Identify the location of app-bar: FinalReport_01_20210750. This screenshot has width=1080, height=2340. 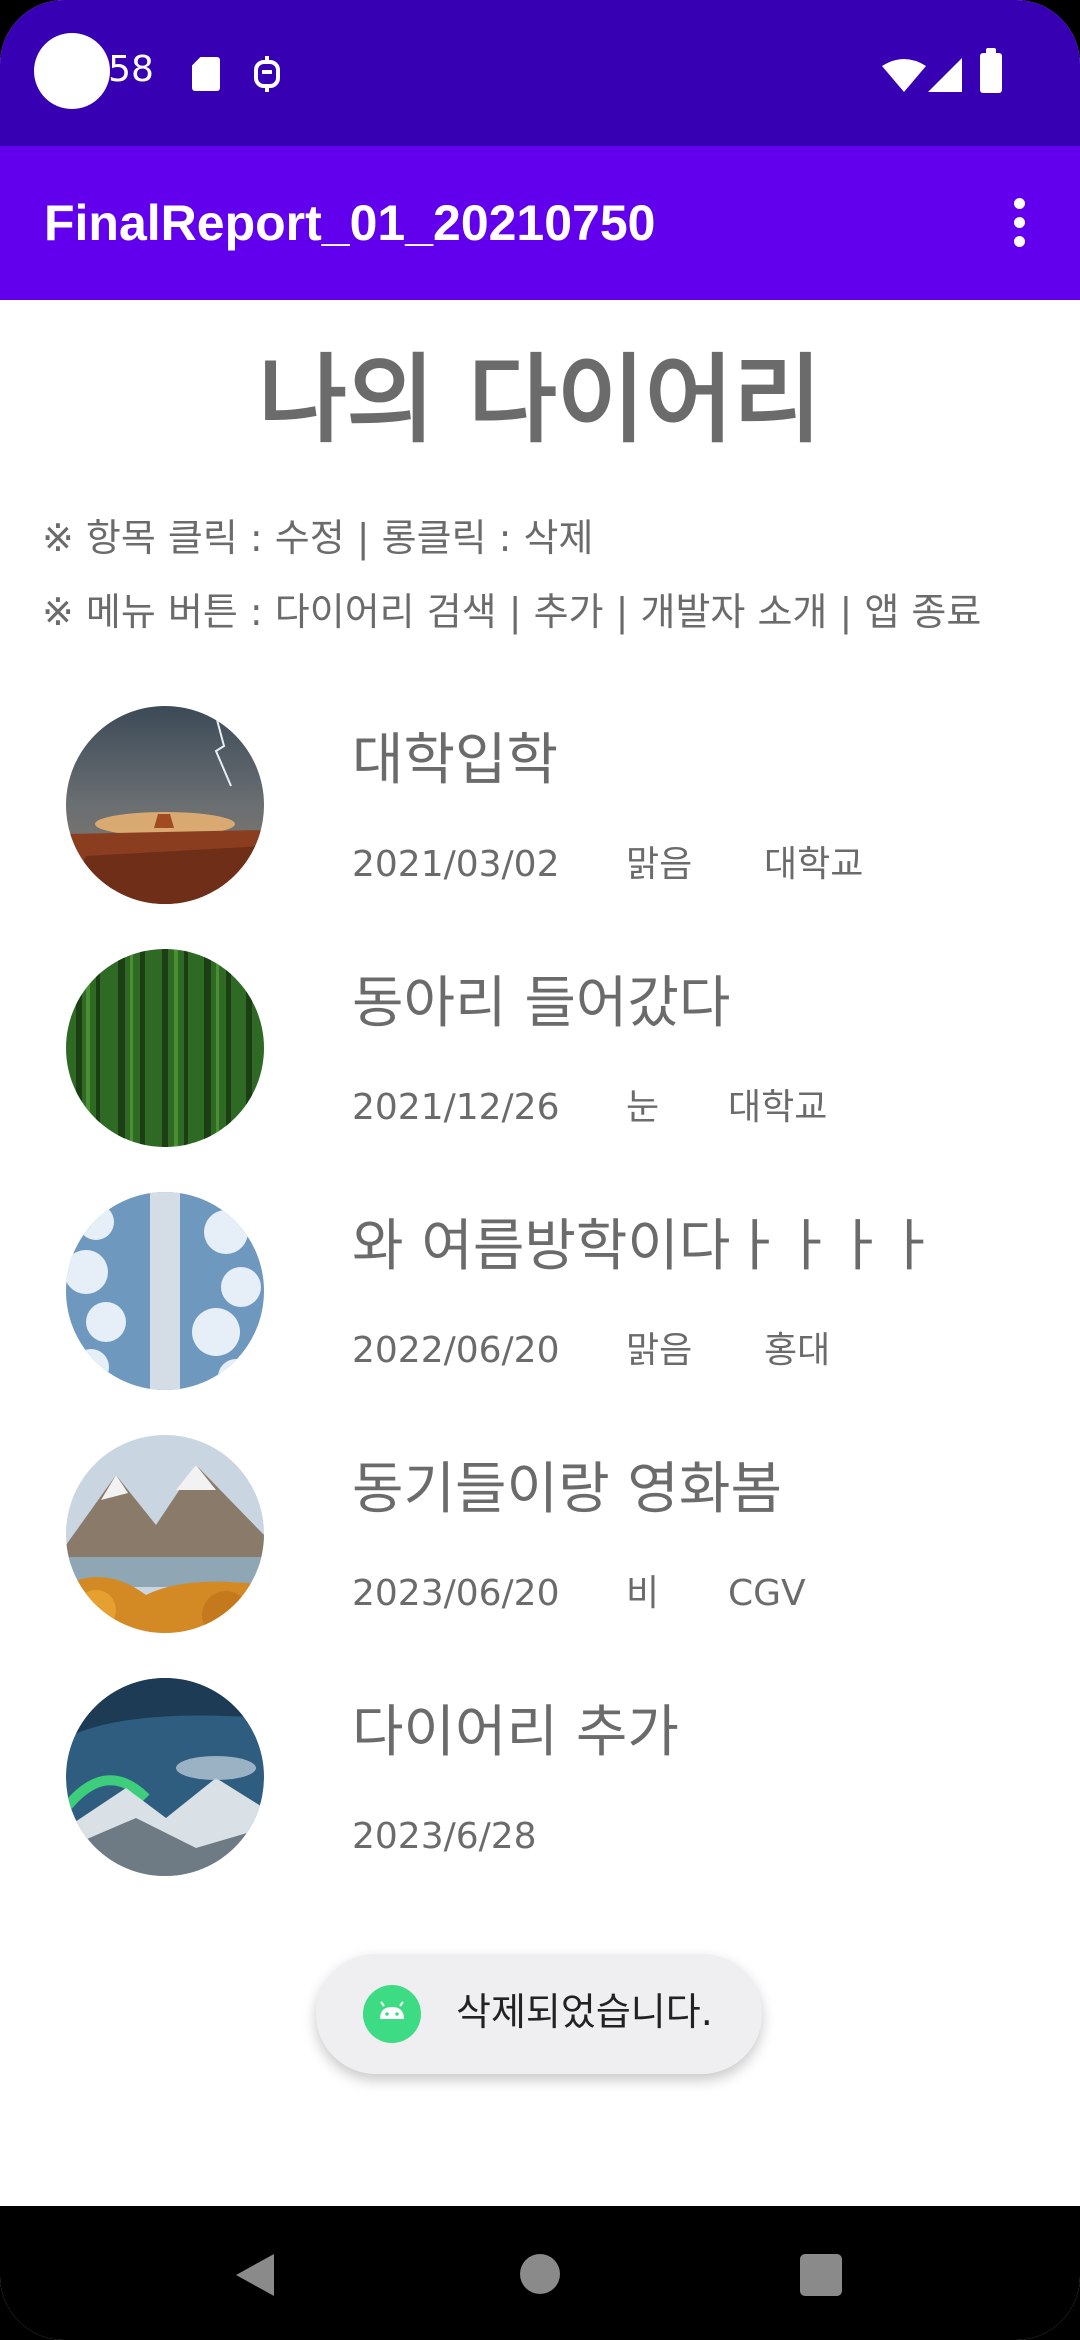
(540, 223).